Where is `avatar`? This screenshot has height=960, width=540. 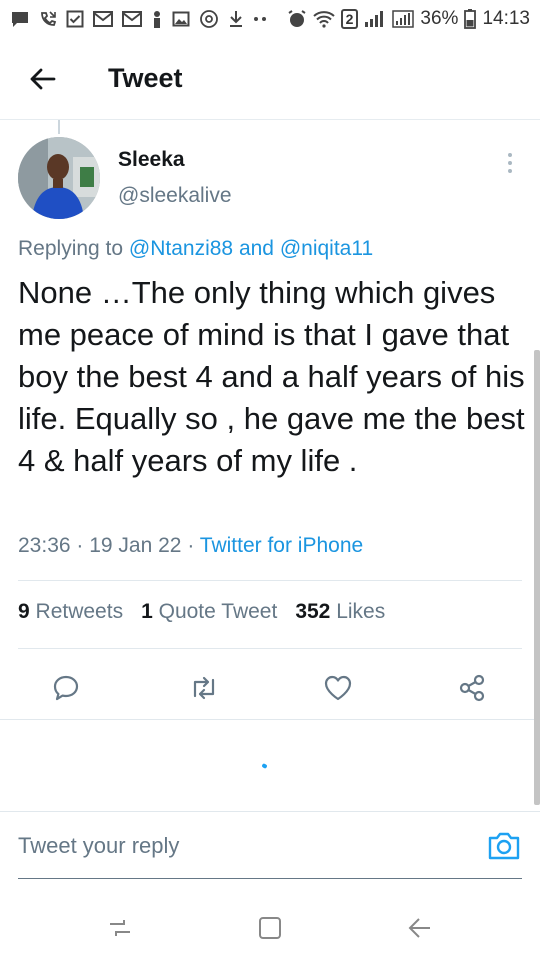 avatar is located at coordinates (59, 178).